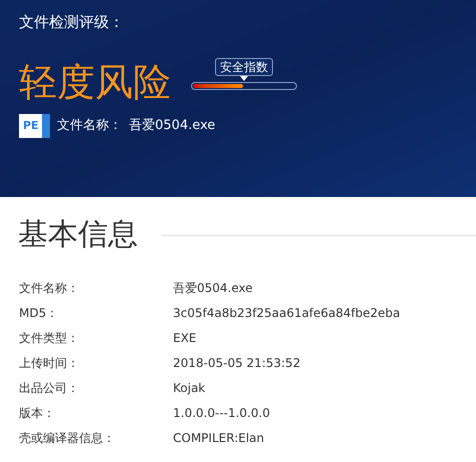 The width and height of the screenshot is (476, 462). Describe the element at coordinates (213, 288) in the screenshot. I see `info-value: 吾爱0504.exe` at that location.